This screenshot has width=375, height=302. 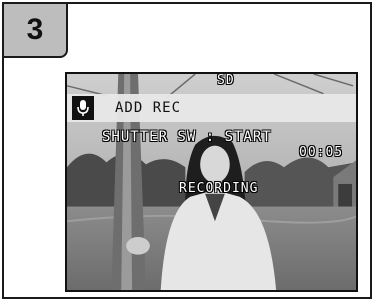 What do you see at coordinates (219, 188) in the screenshot?
I see `recording-status: RECORDING` at bounding box center [219, 188].